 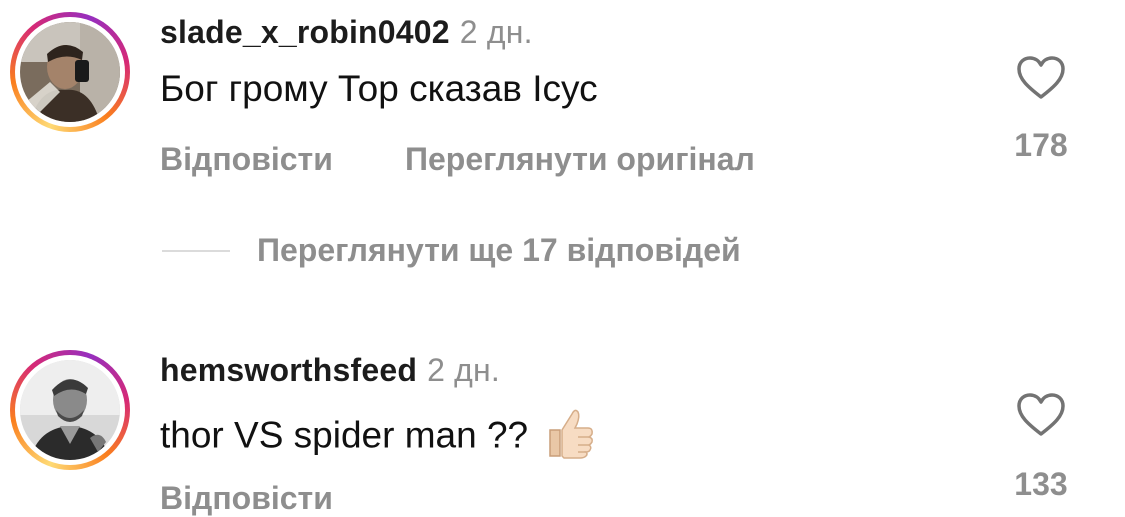 What do you see at coordinates (569, 437) in the screenshot?
I see `thumbs-up-icon` at bounding box center [569, 437].